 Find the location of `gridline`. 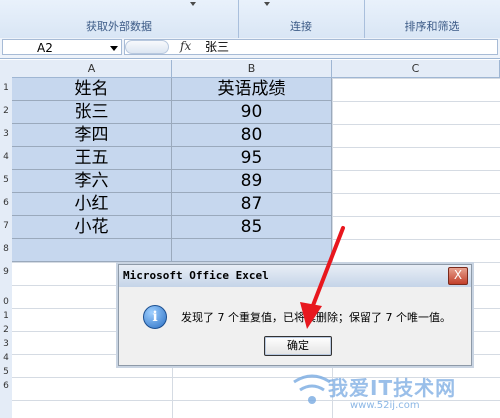

gridline is located at coordinates (332, 248).